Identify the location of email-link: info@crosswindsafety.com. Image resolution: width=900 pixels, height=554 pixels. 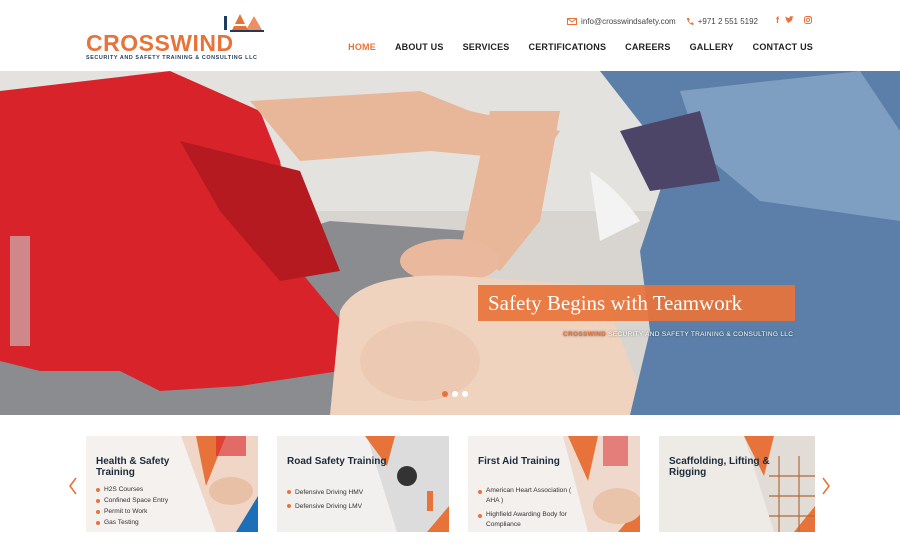
(621, 21).